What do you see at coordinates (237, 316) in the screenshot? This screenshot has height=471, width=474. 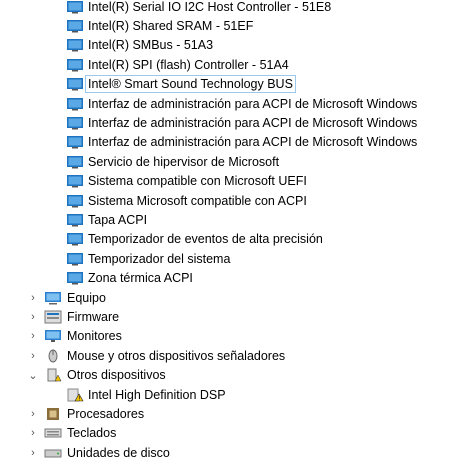 I see `tree-row: › Firmware` at bounding box center [237, 316].